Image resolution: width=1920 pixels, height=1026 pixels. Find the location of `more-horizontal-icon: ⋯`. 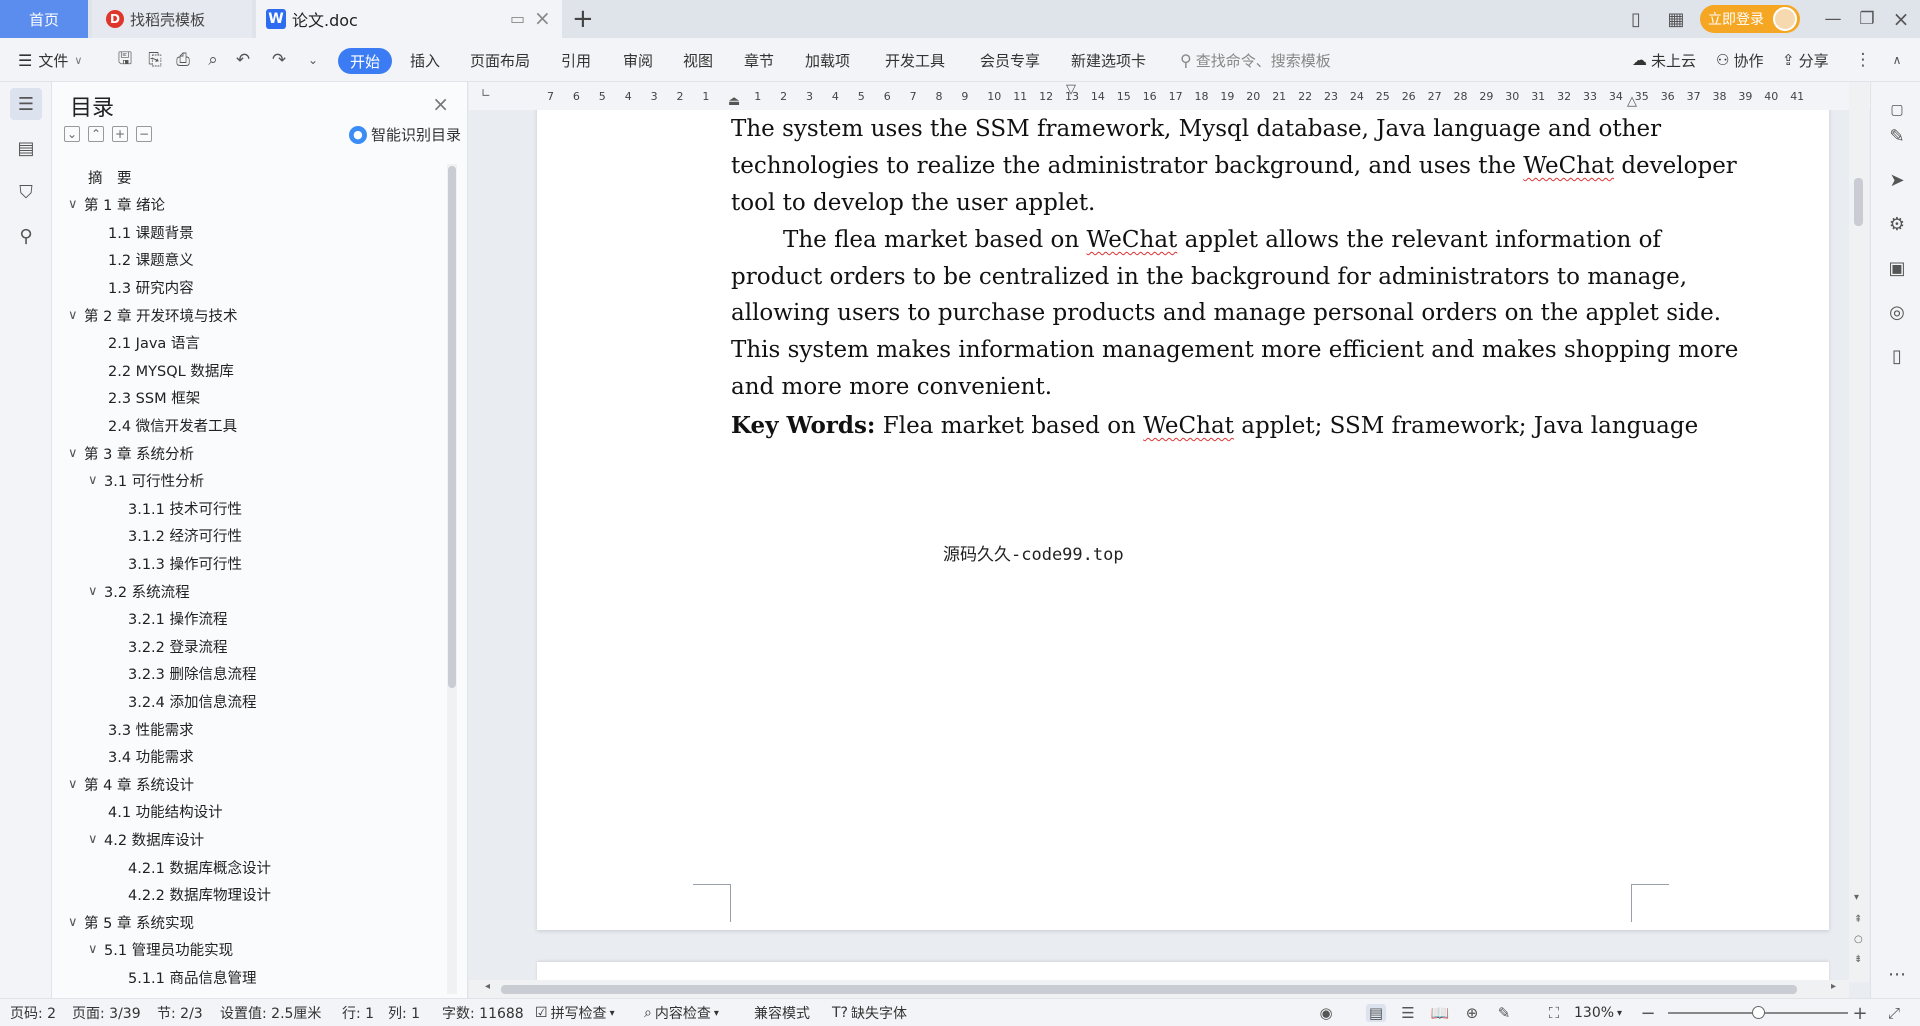

more-horizontal-icon: ⋯ is located at coordinates (1897, 974).